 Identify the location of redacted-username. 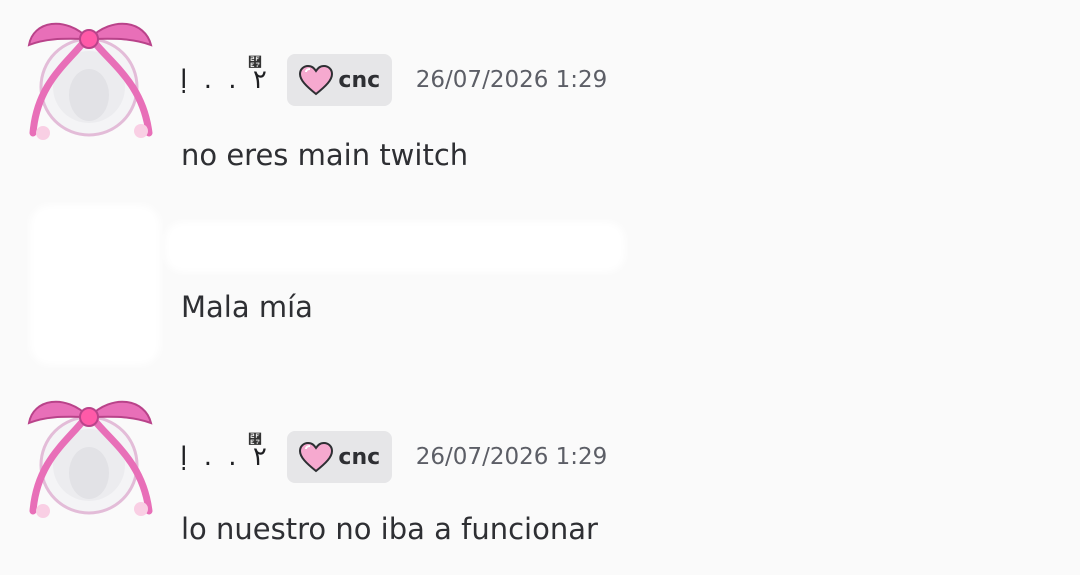
(395, 247).